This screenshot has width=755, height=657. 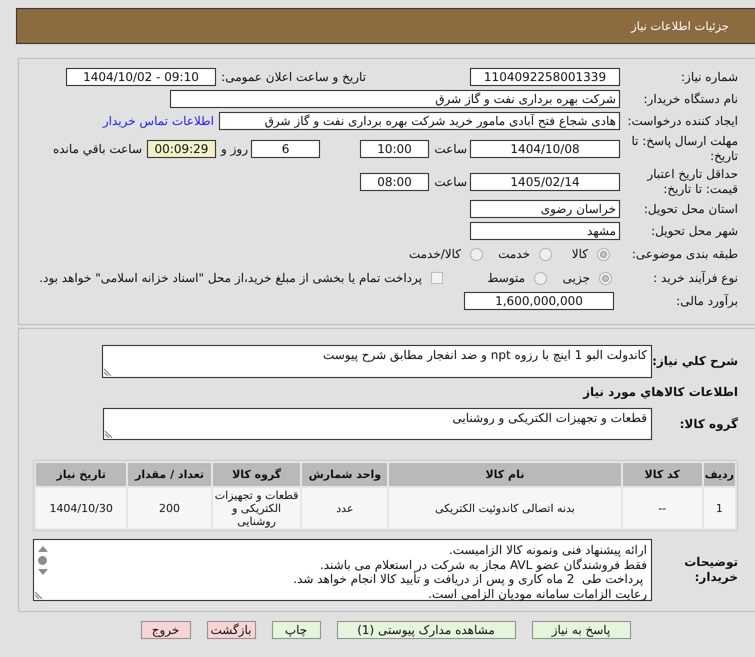 What do you see at coordinates (545, 149) in the screenshot?
I see `date-field: 1404/10/08` at bounding box center [545, 149].